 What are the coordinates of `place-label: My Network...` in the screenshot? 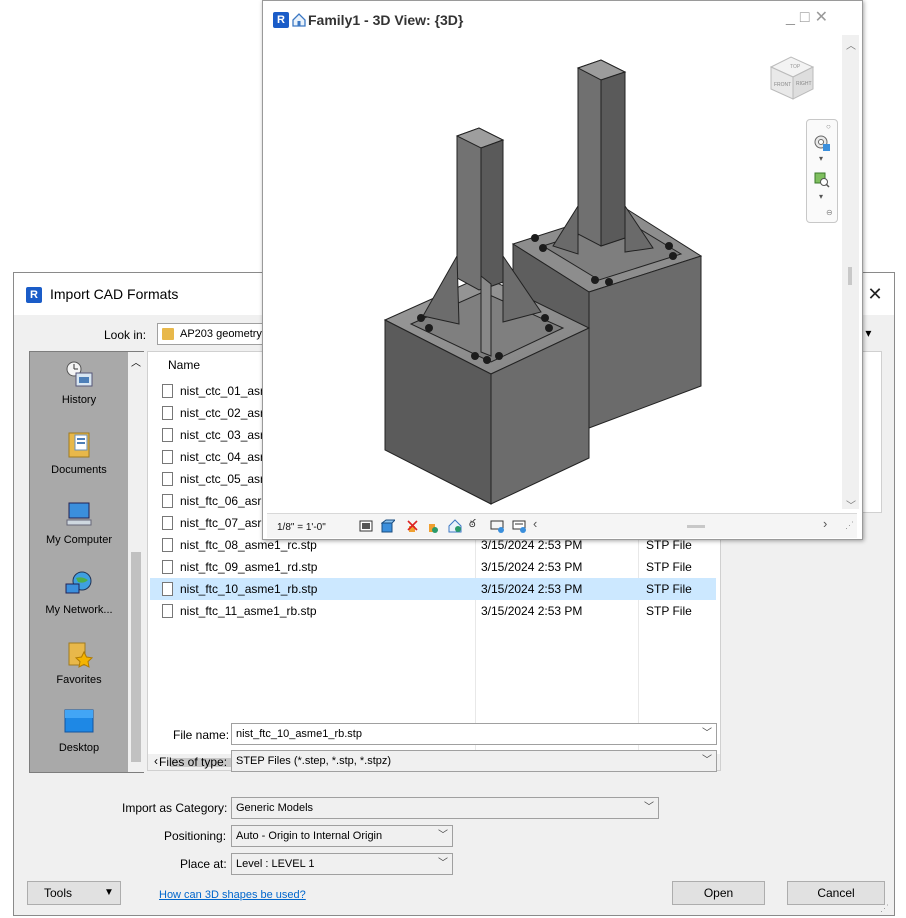 It's located at (79, 610).